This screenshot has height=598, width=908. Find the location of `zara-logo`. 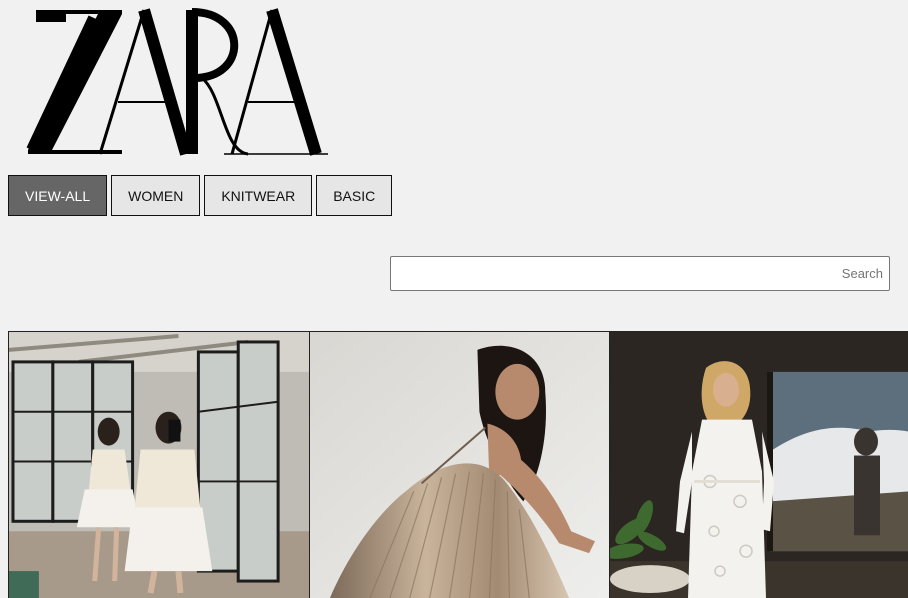

zara-logo is located at coordinates (178, 80).